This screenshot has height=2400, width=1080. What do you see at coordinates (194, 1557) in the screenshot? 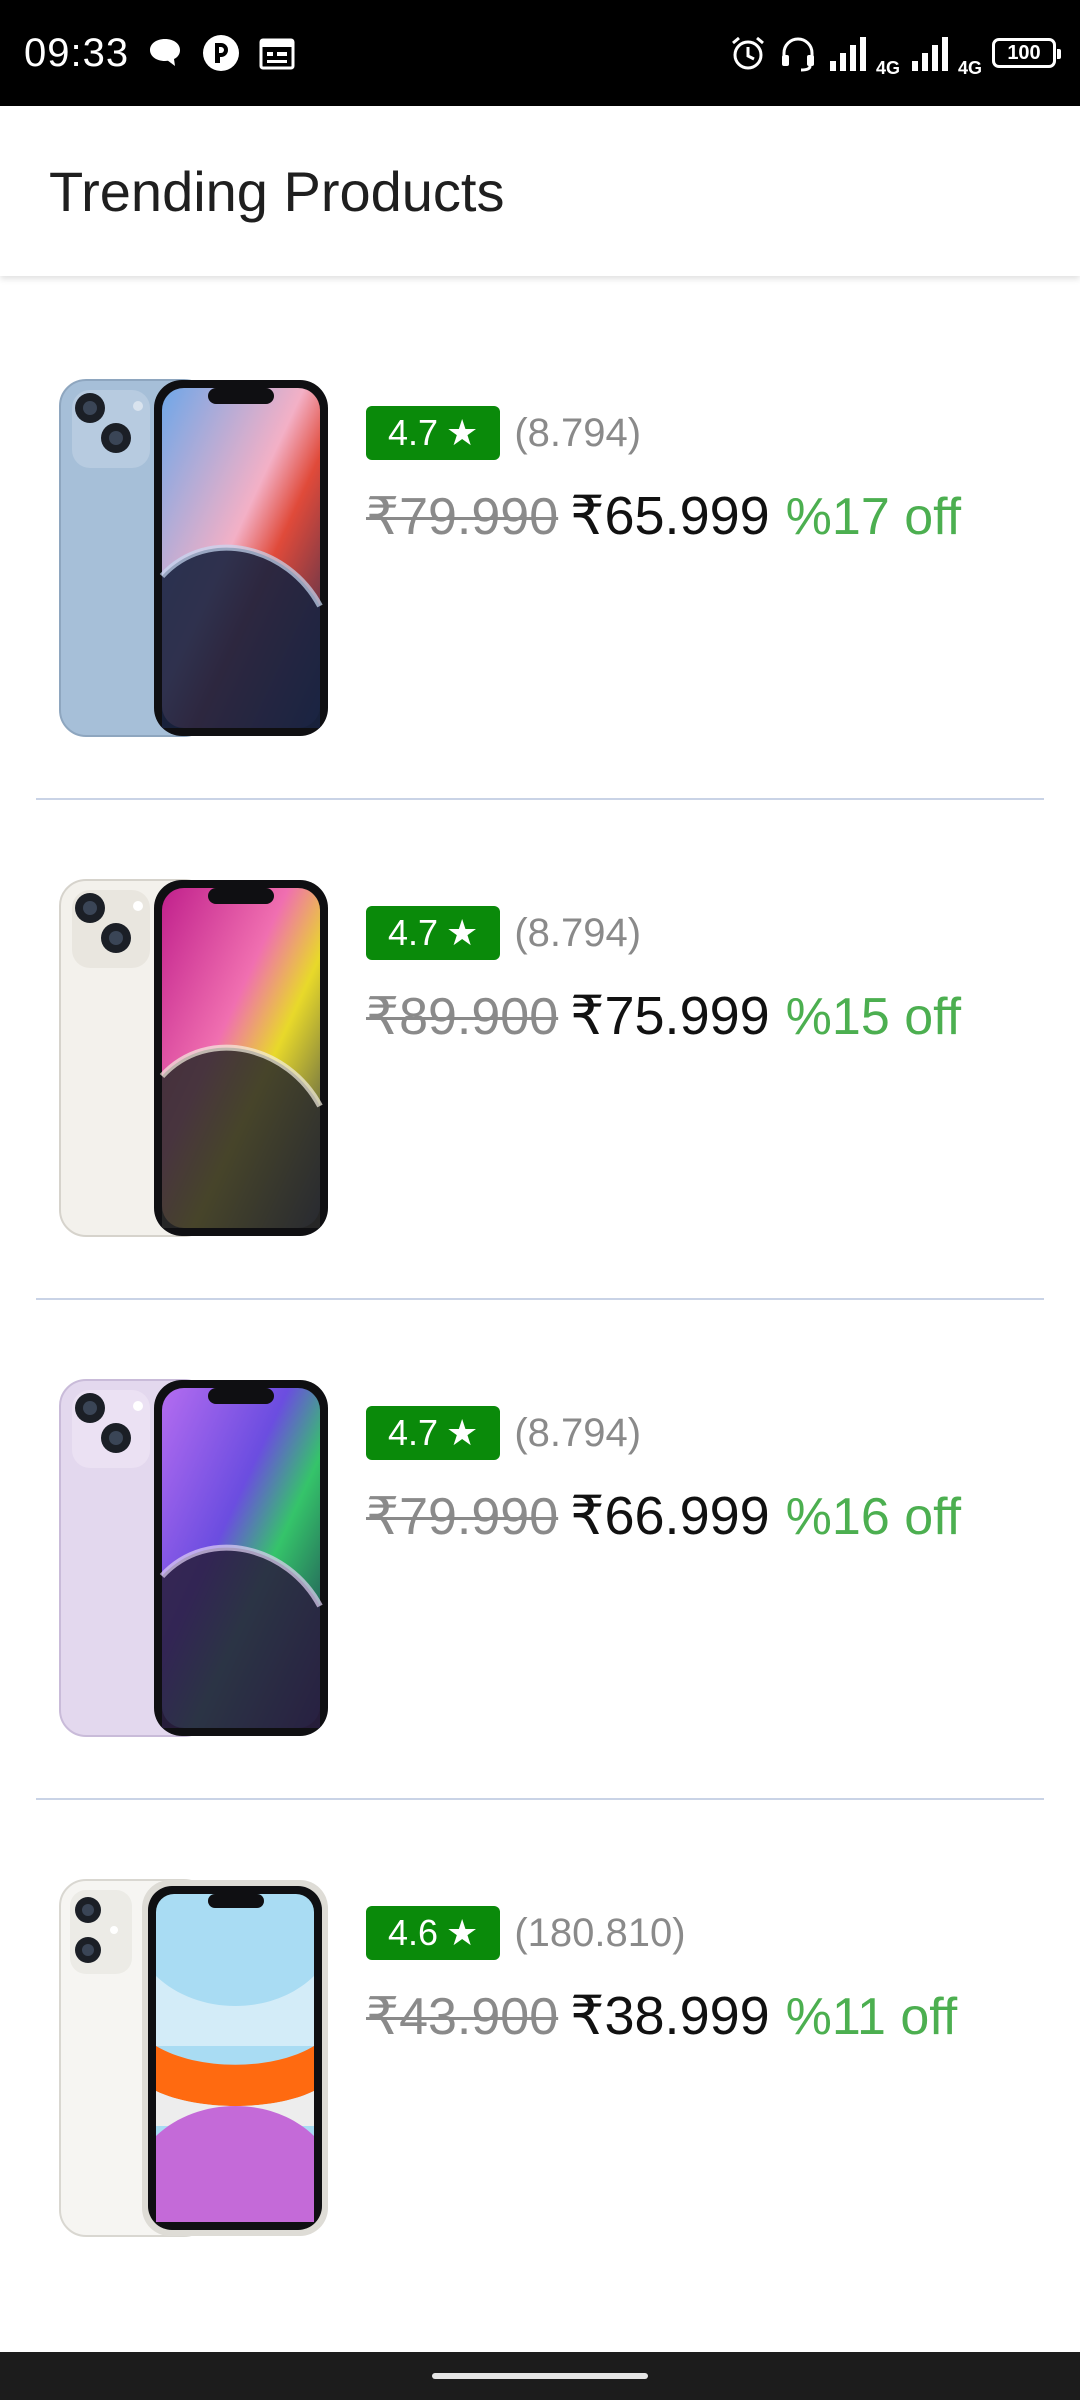
I see `product-image-purple-phone` at bounding box center [194, 1557].